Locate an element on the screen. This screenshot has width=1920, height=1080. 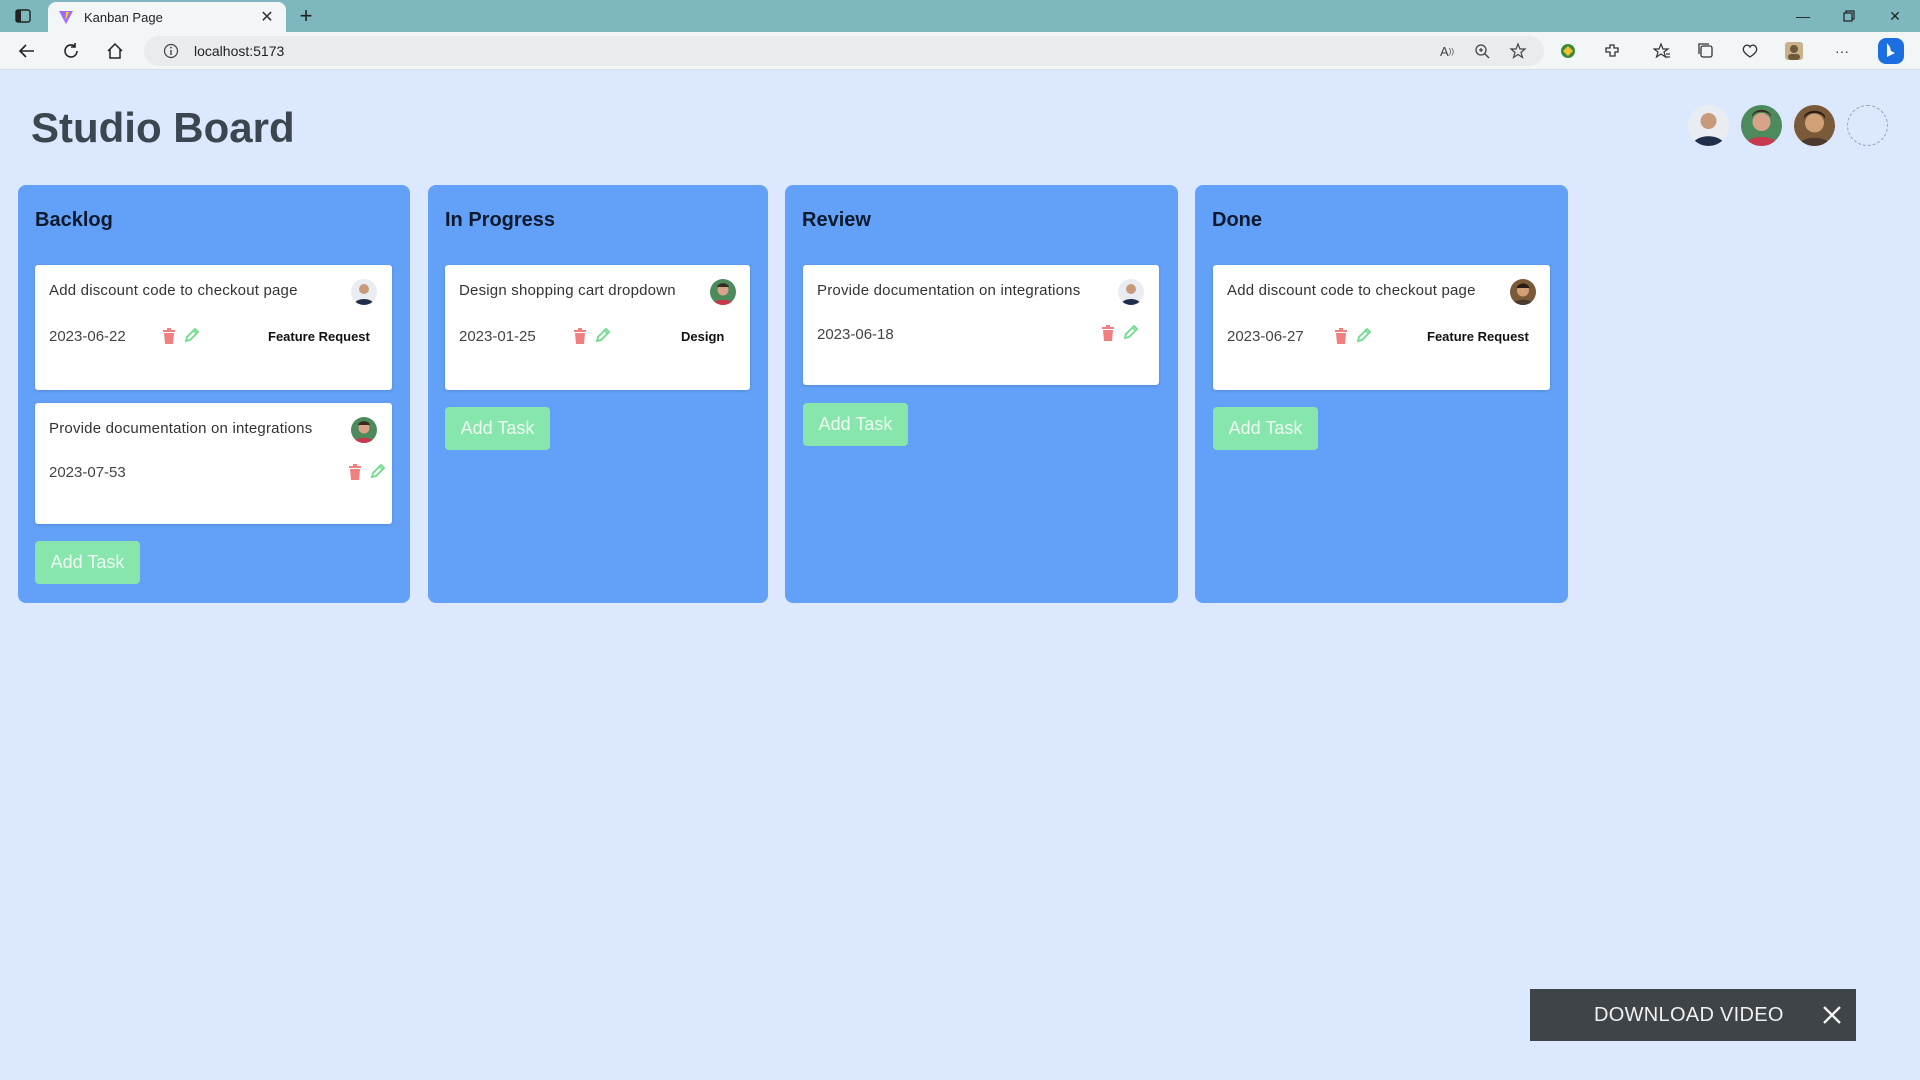
collections-icon is located at coordinates (1706, 51).